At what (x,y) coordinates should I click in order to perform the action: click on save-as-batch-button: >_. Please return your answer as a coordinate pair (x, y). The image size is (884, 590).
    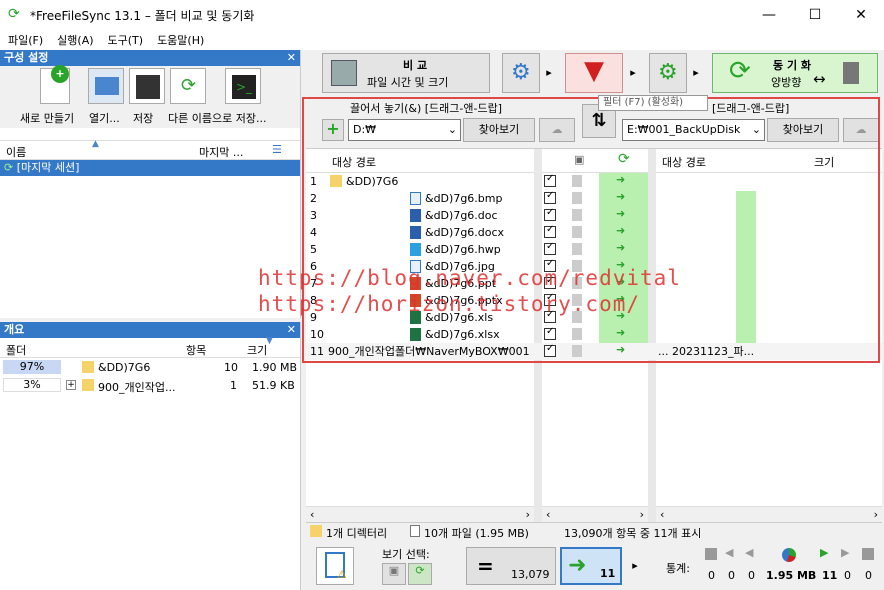
    Looking at the image, I should click on (243, 86).